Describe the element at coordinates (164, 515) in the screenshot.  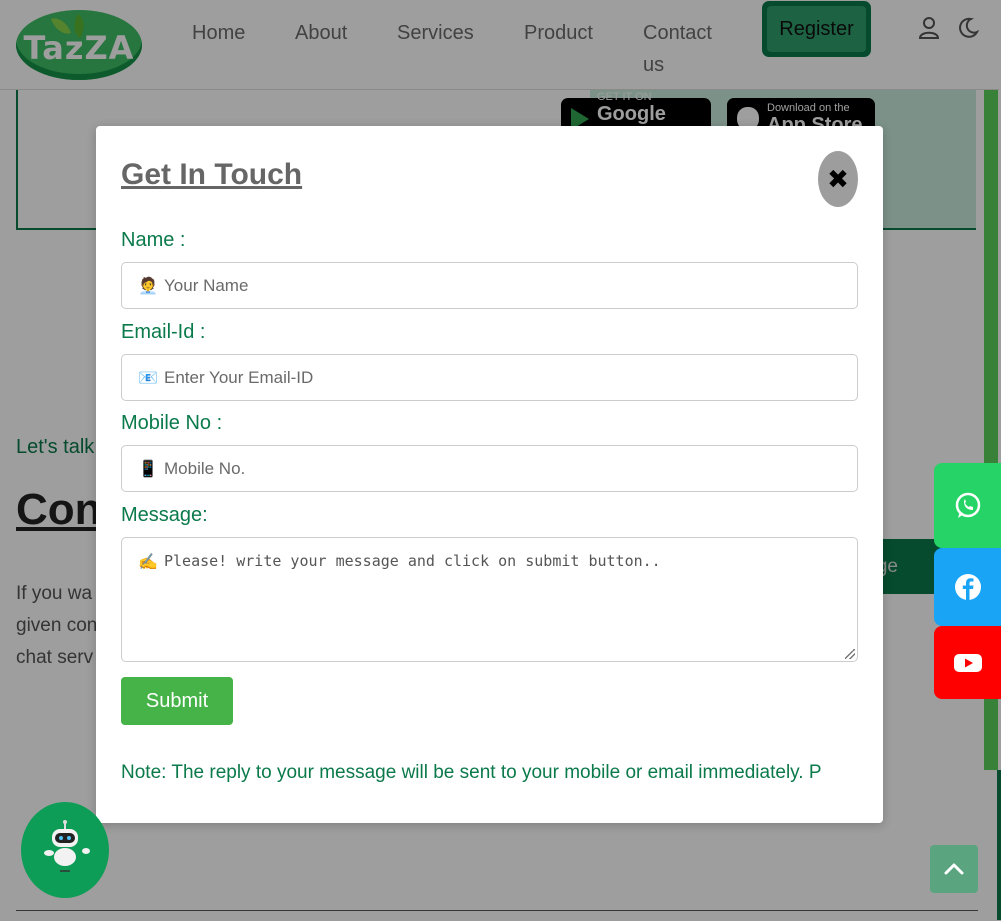
I see `message-label: Message:` at that location.